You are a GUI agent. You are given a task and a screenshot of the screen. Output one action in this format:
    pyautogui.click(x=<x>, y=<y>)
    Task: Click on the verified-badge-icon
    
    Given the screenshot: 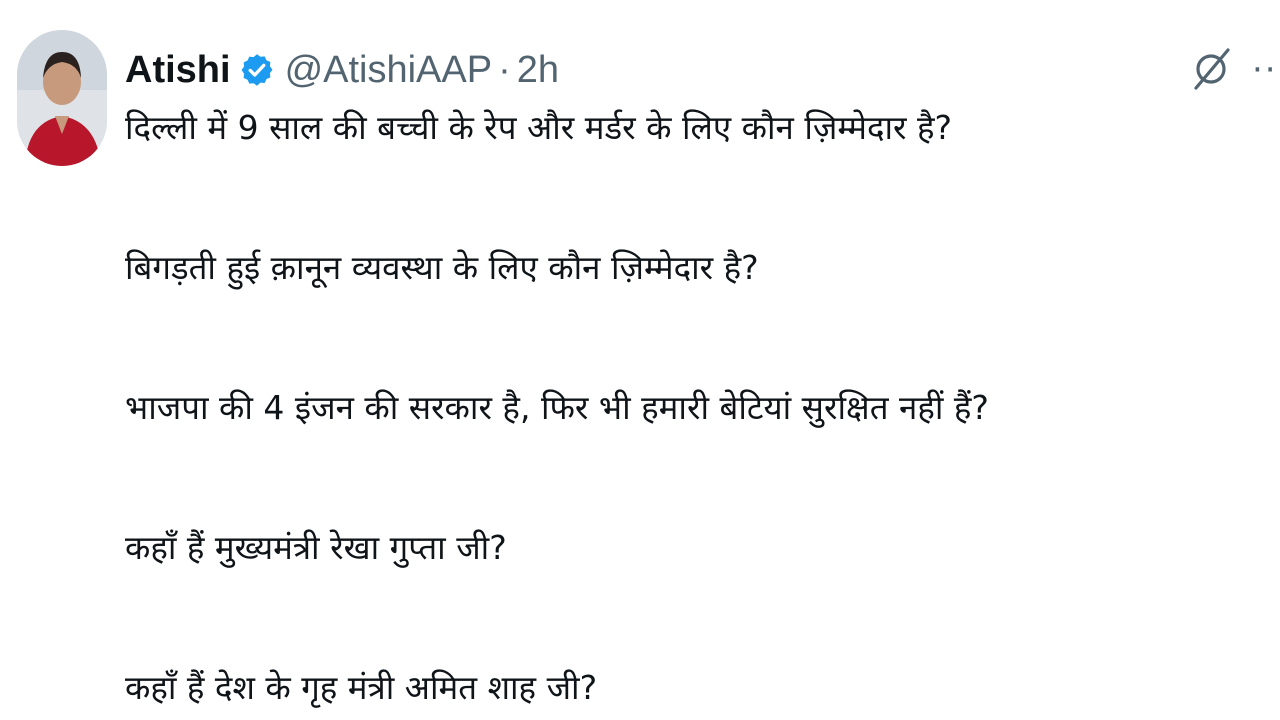 What is the action you would take?
    pyautogui.click(x=257, y=70)
    